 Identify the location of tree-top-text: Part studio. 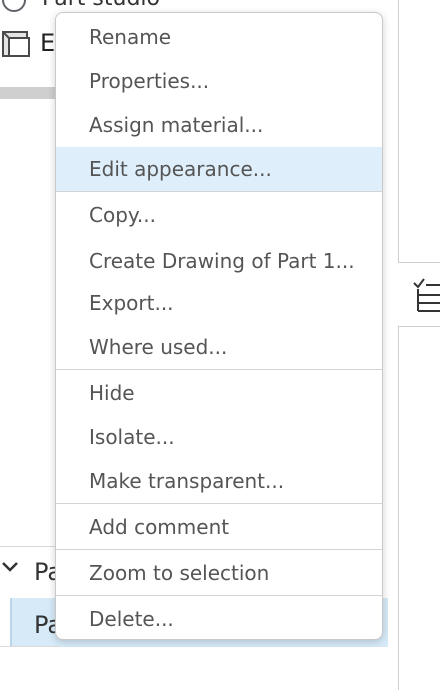
(101, 5).